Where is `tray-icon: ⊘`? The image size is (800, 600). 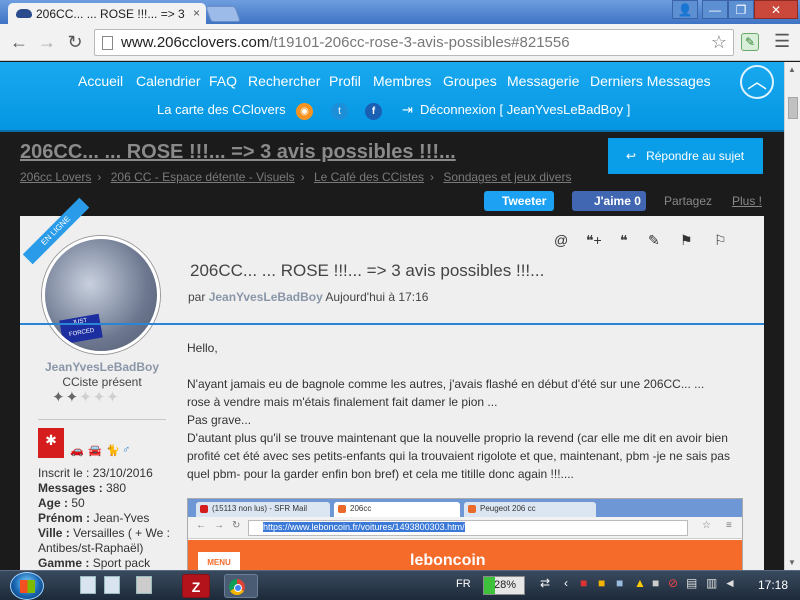
tray-icon: ⊘ is located at coordinates (675, 584).